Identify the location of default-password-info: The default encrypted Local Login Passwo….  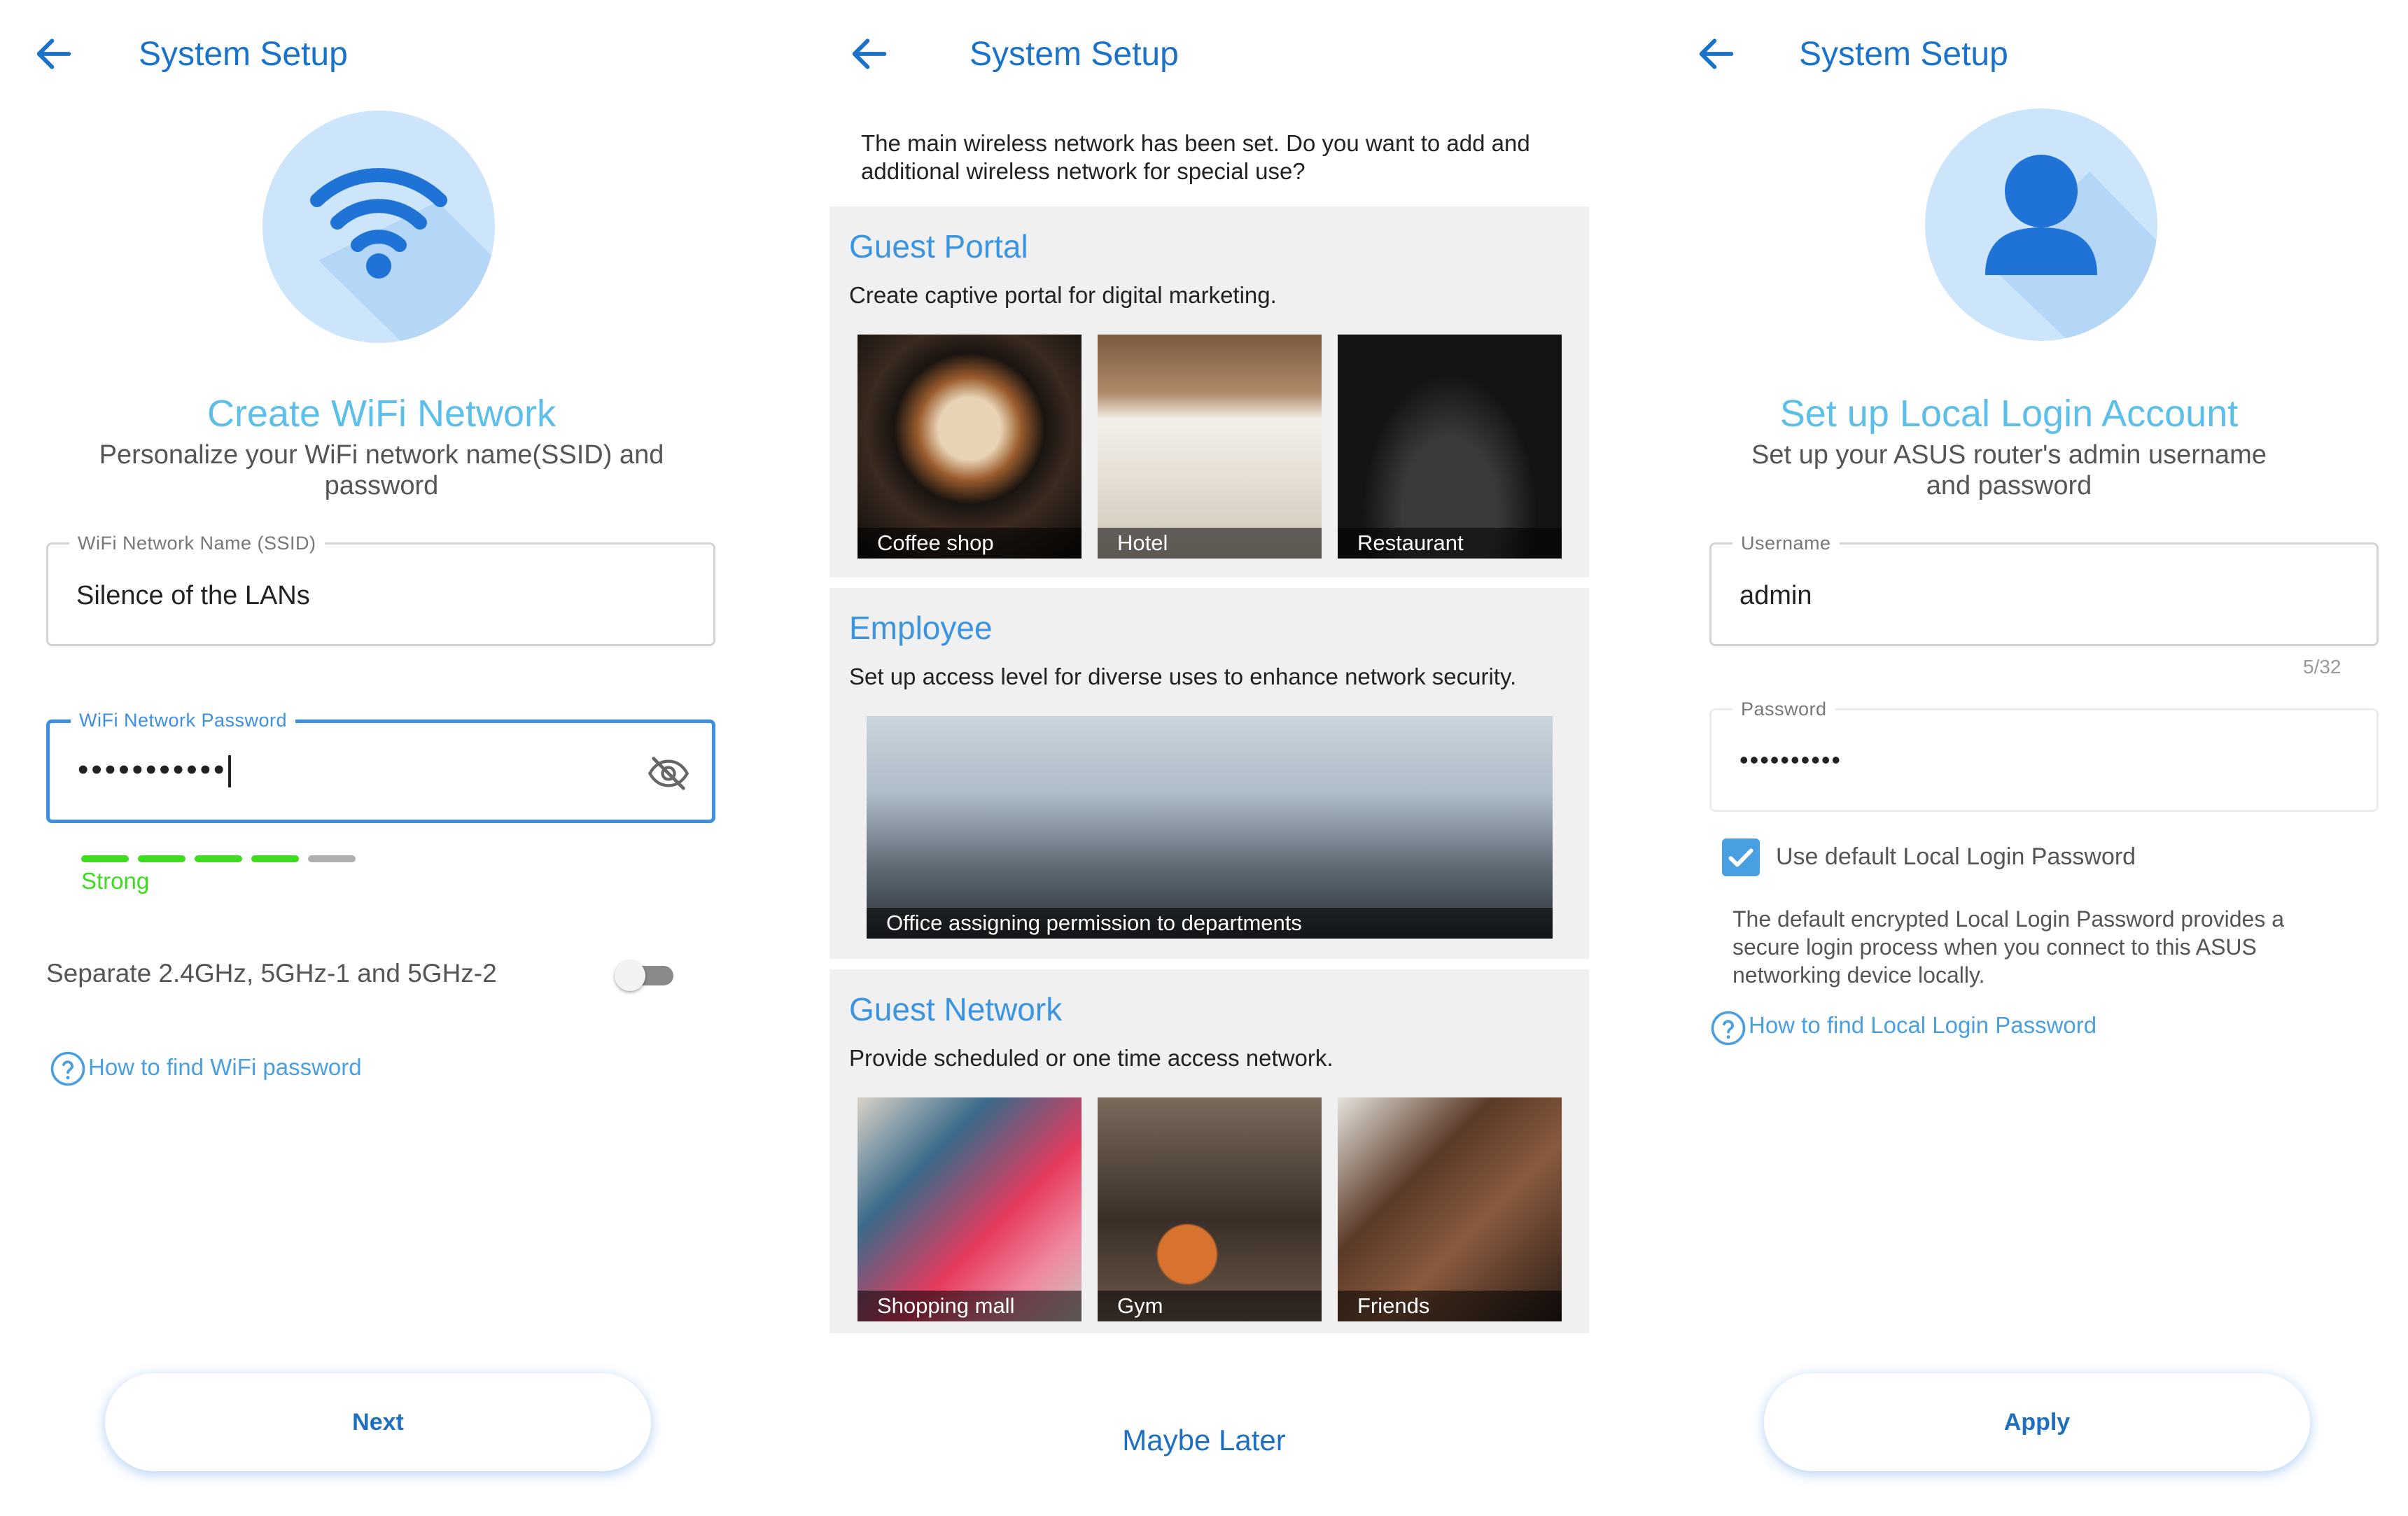
(2008, 947).